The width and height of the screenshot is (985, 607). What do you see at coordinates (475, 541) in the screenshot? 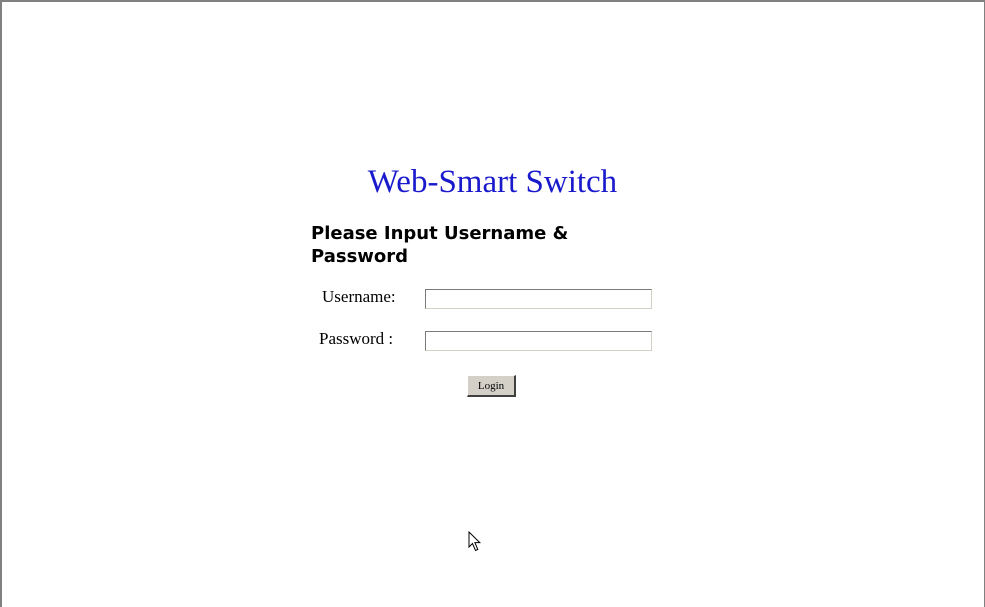
I see `mouse-pointer-icon` at bounding box center [475, 541].